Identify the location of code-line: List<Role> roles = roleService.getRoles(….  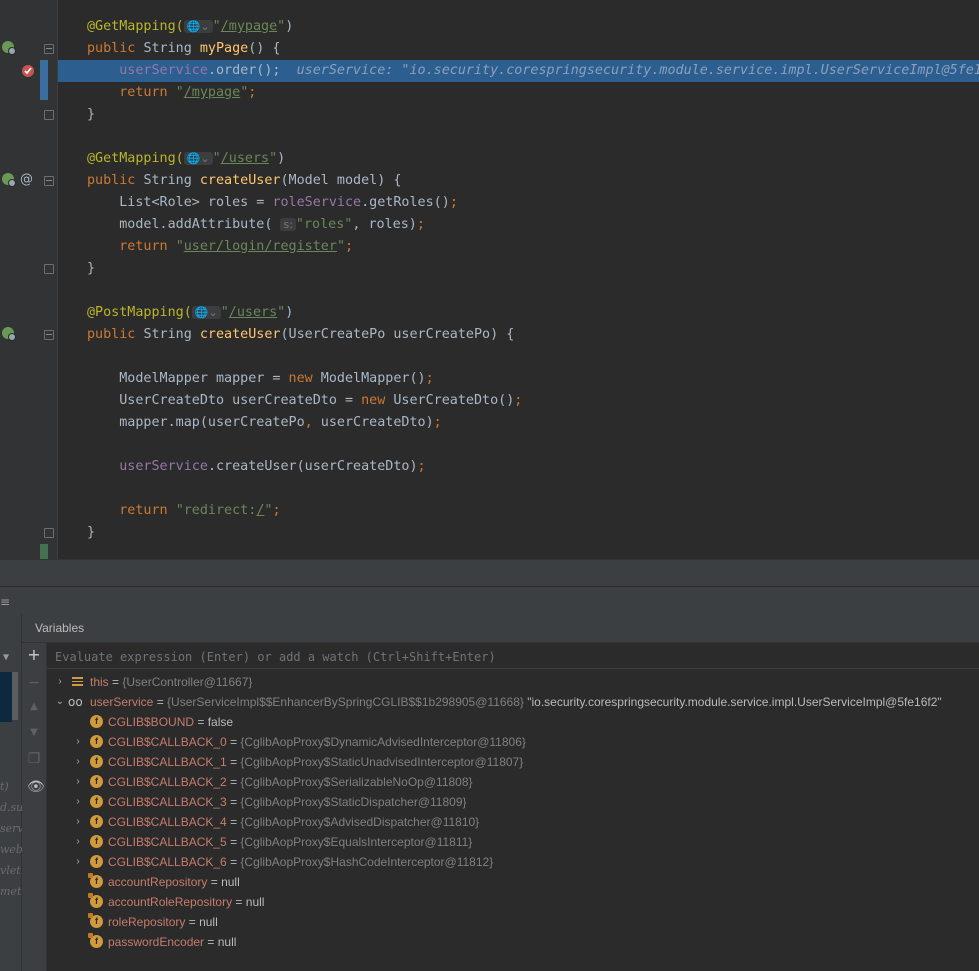
(518, 203).